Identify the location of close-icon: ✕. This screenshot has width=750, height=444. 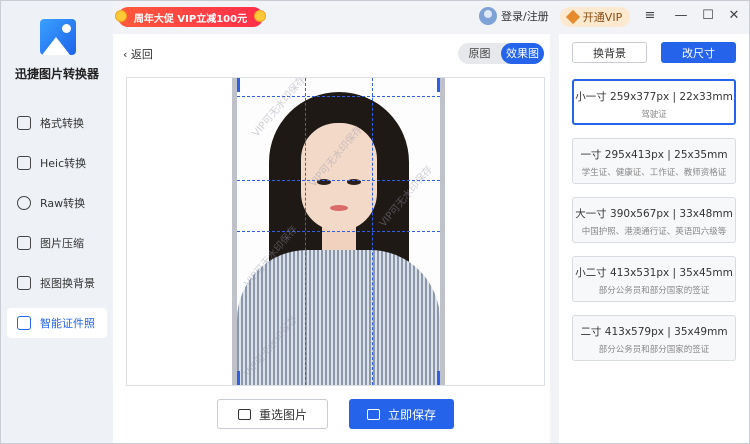
(734, 16).